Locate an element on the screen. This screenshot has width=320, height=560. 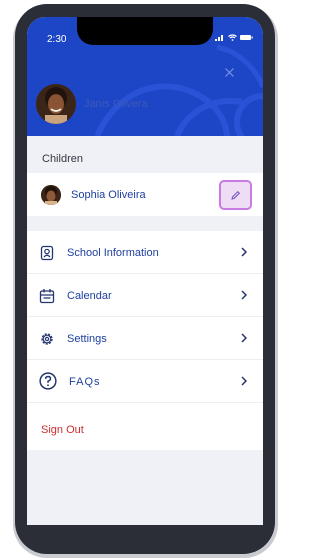
menu-item-school-information: School Information is located at coordinates (145, 252).